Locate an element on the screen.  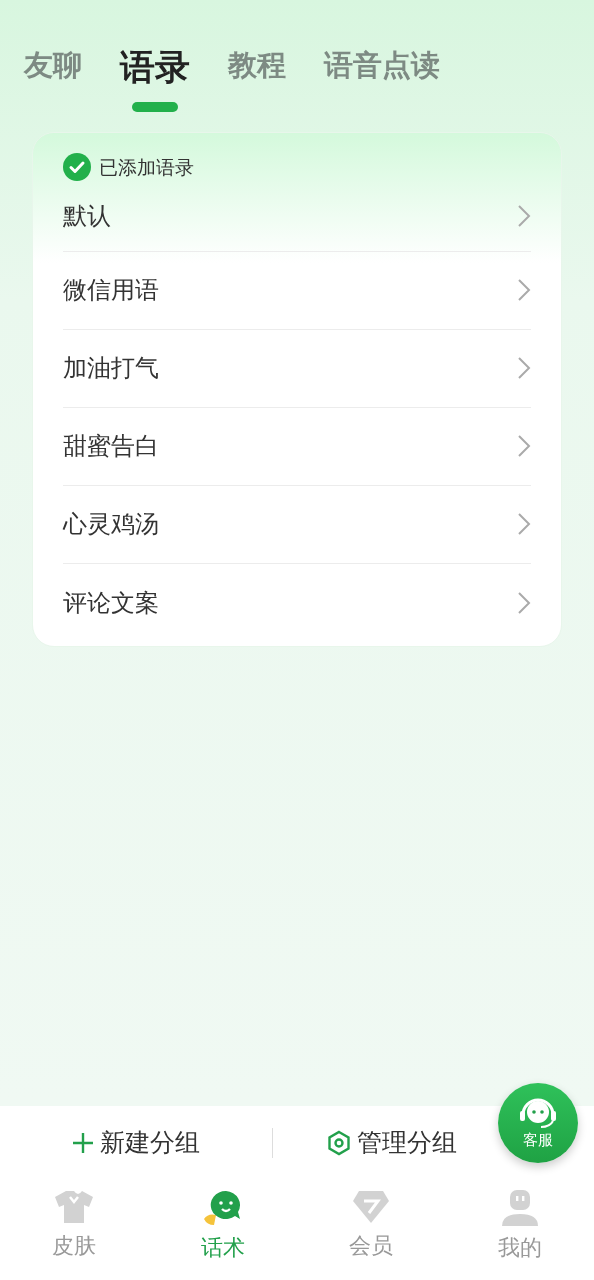
list-item: 微信用语 is located at coordinates (111, 290).